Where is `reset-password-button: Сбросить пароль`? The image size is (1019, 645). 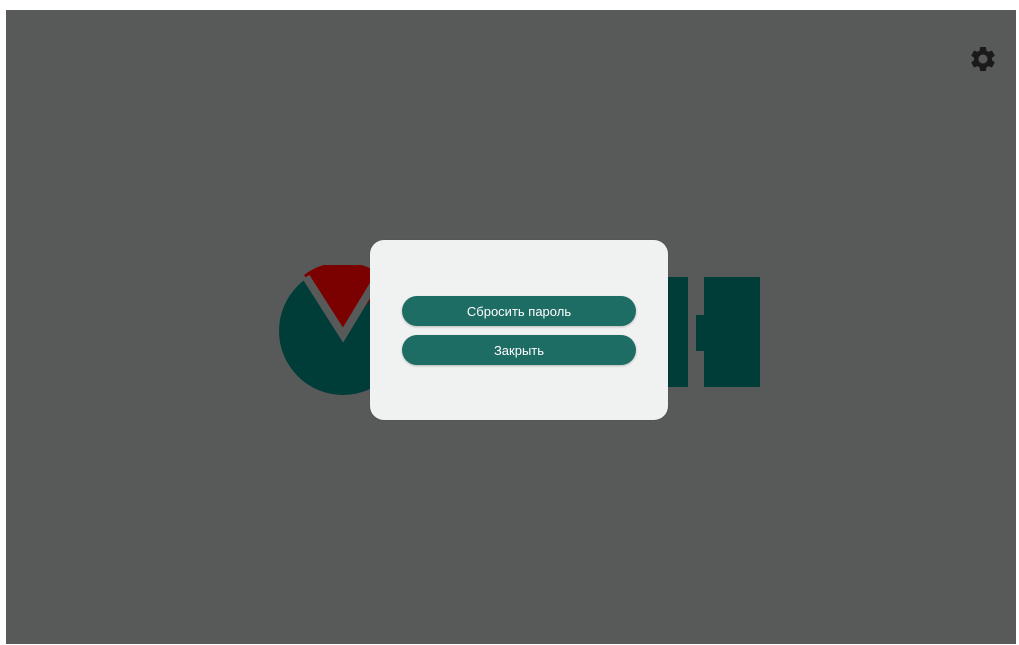 reset-password-button: Сбросить пароль is located at coordinates (519, 311).